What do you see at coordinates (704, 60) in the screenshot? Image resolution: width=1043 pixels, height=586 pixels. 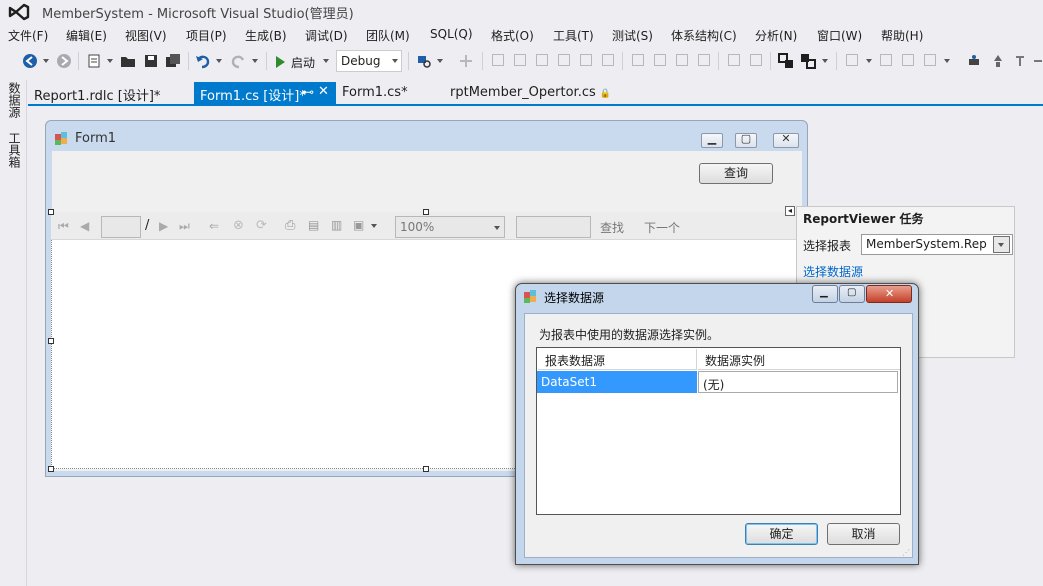 I see `size-to-grid-icon` at bounding box center [704, 60].